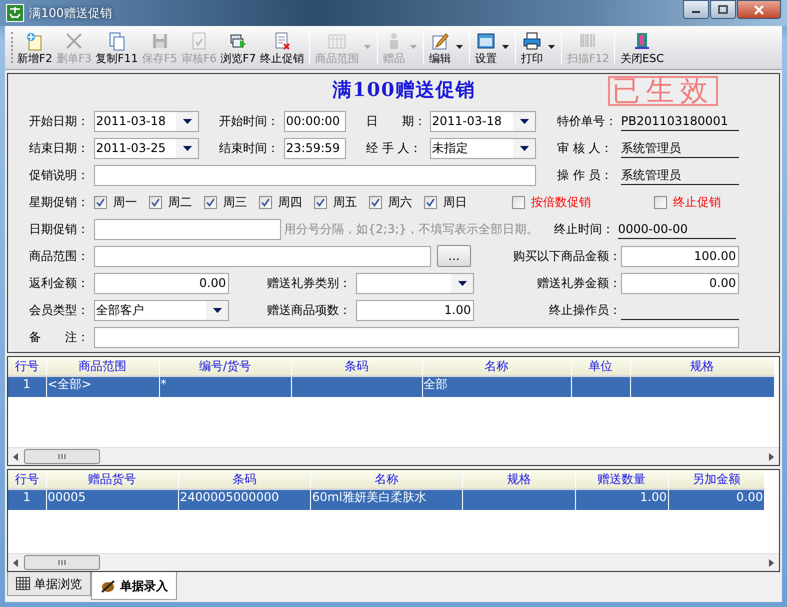  What do you see at coordinates (146, 148) in the screenshot?
I see `dropdown-field: 2011-03-25` at bounding box center [146, 148].